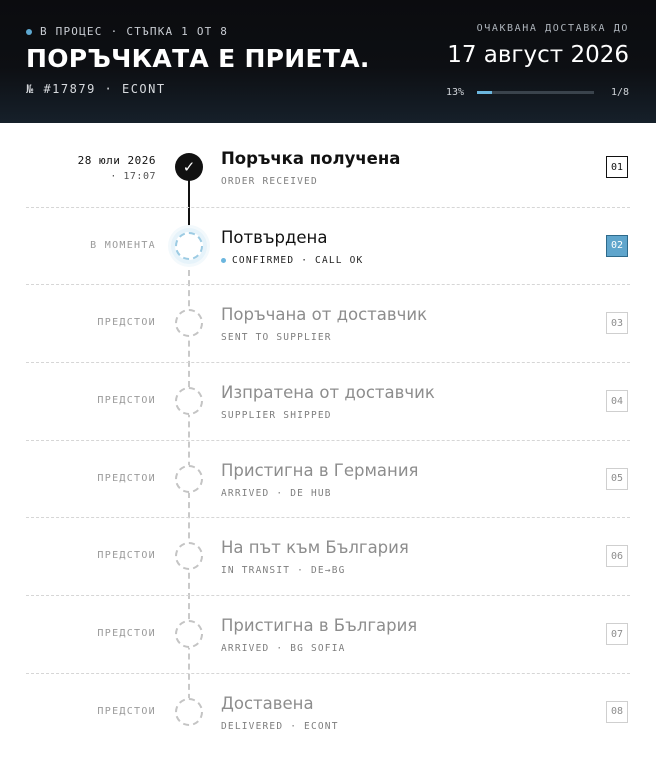 The width and height of the screenshot is (656, 760). Describe the element at coordinates (269, 181) in the screenshot. I see `step-subtitle: ORDER RECEIVED` at that location.